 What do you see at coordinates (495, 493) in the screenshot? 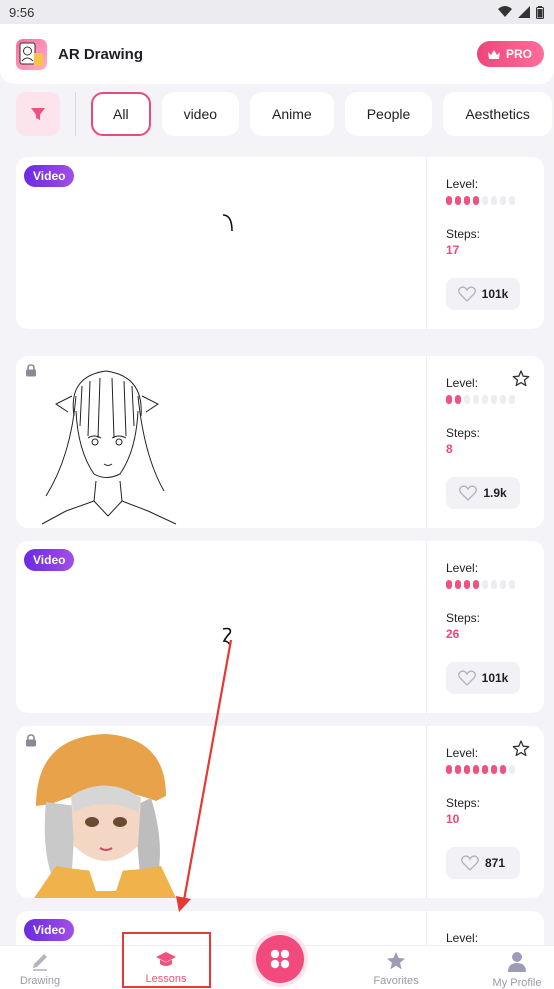
I see `like-count: 1.9k` at bounding box center [495, 493].